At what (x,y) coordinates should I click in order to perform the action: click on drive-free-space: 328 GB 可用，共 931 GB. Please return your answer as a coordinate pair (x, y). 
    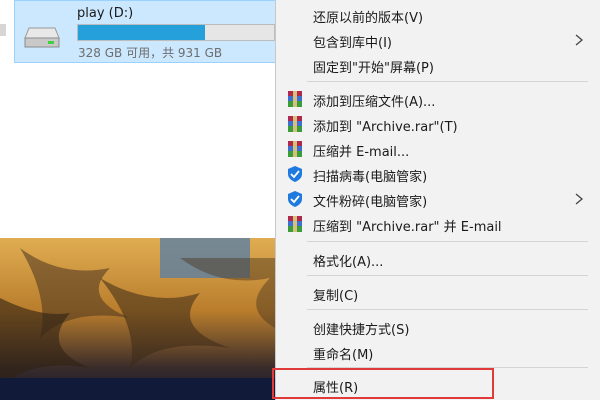
    Looking at the image, I should click on (150, 53).